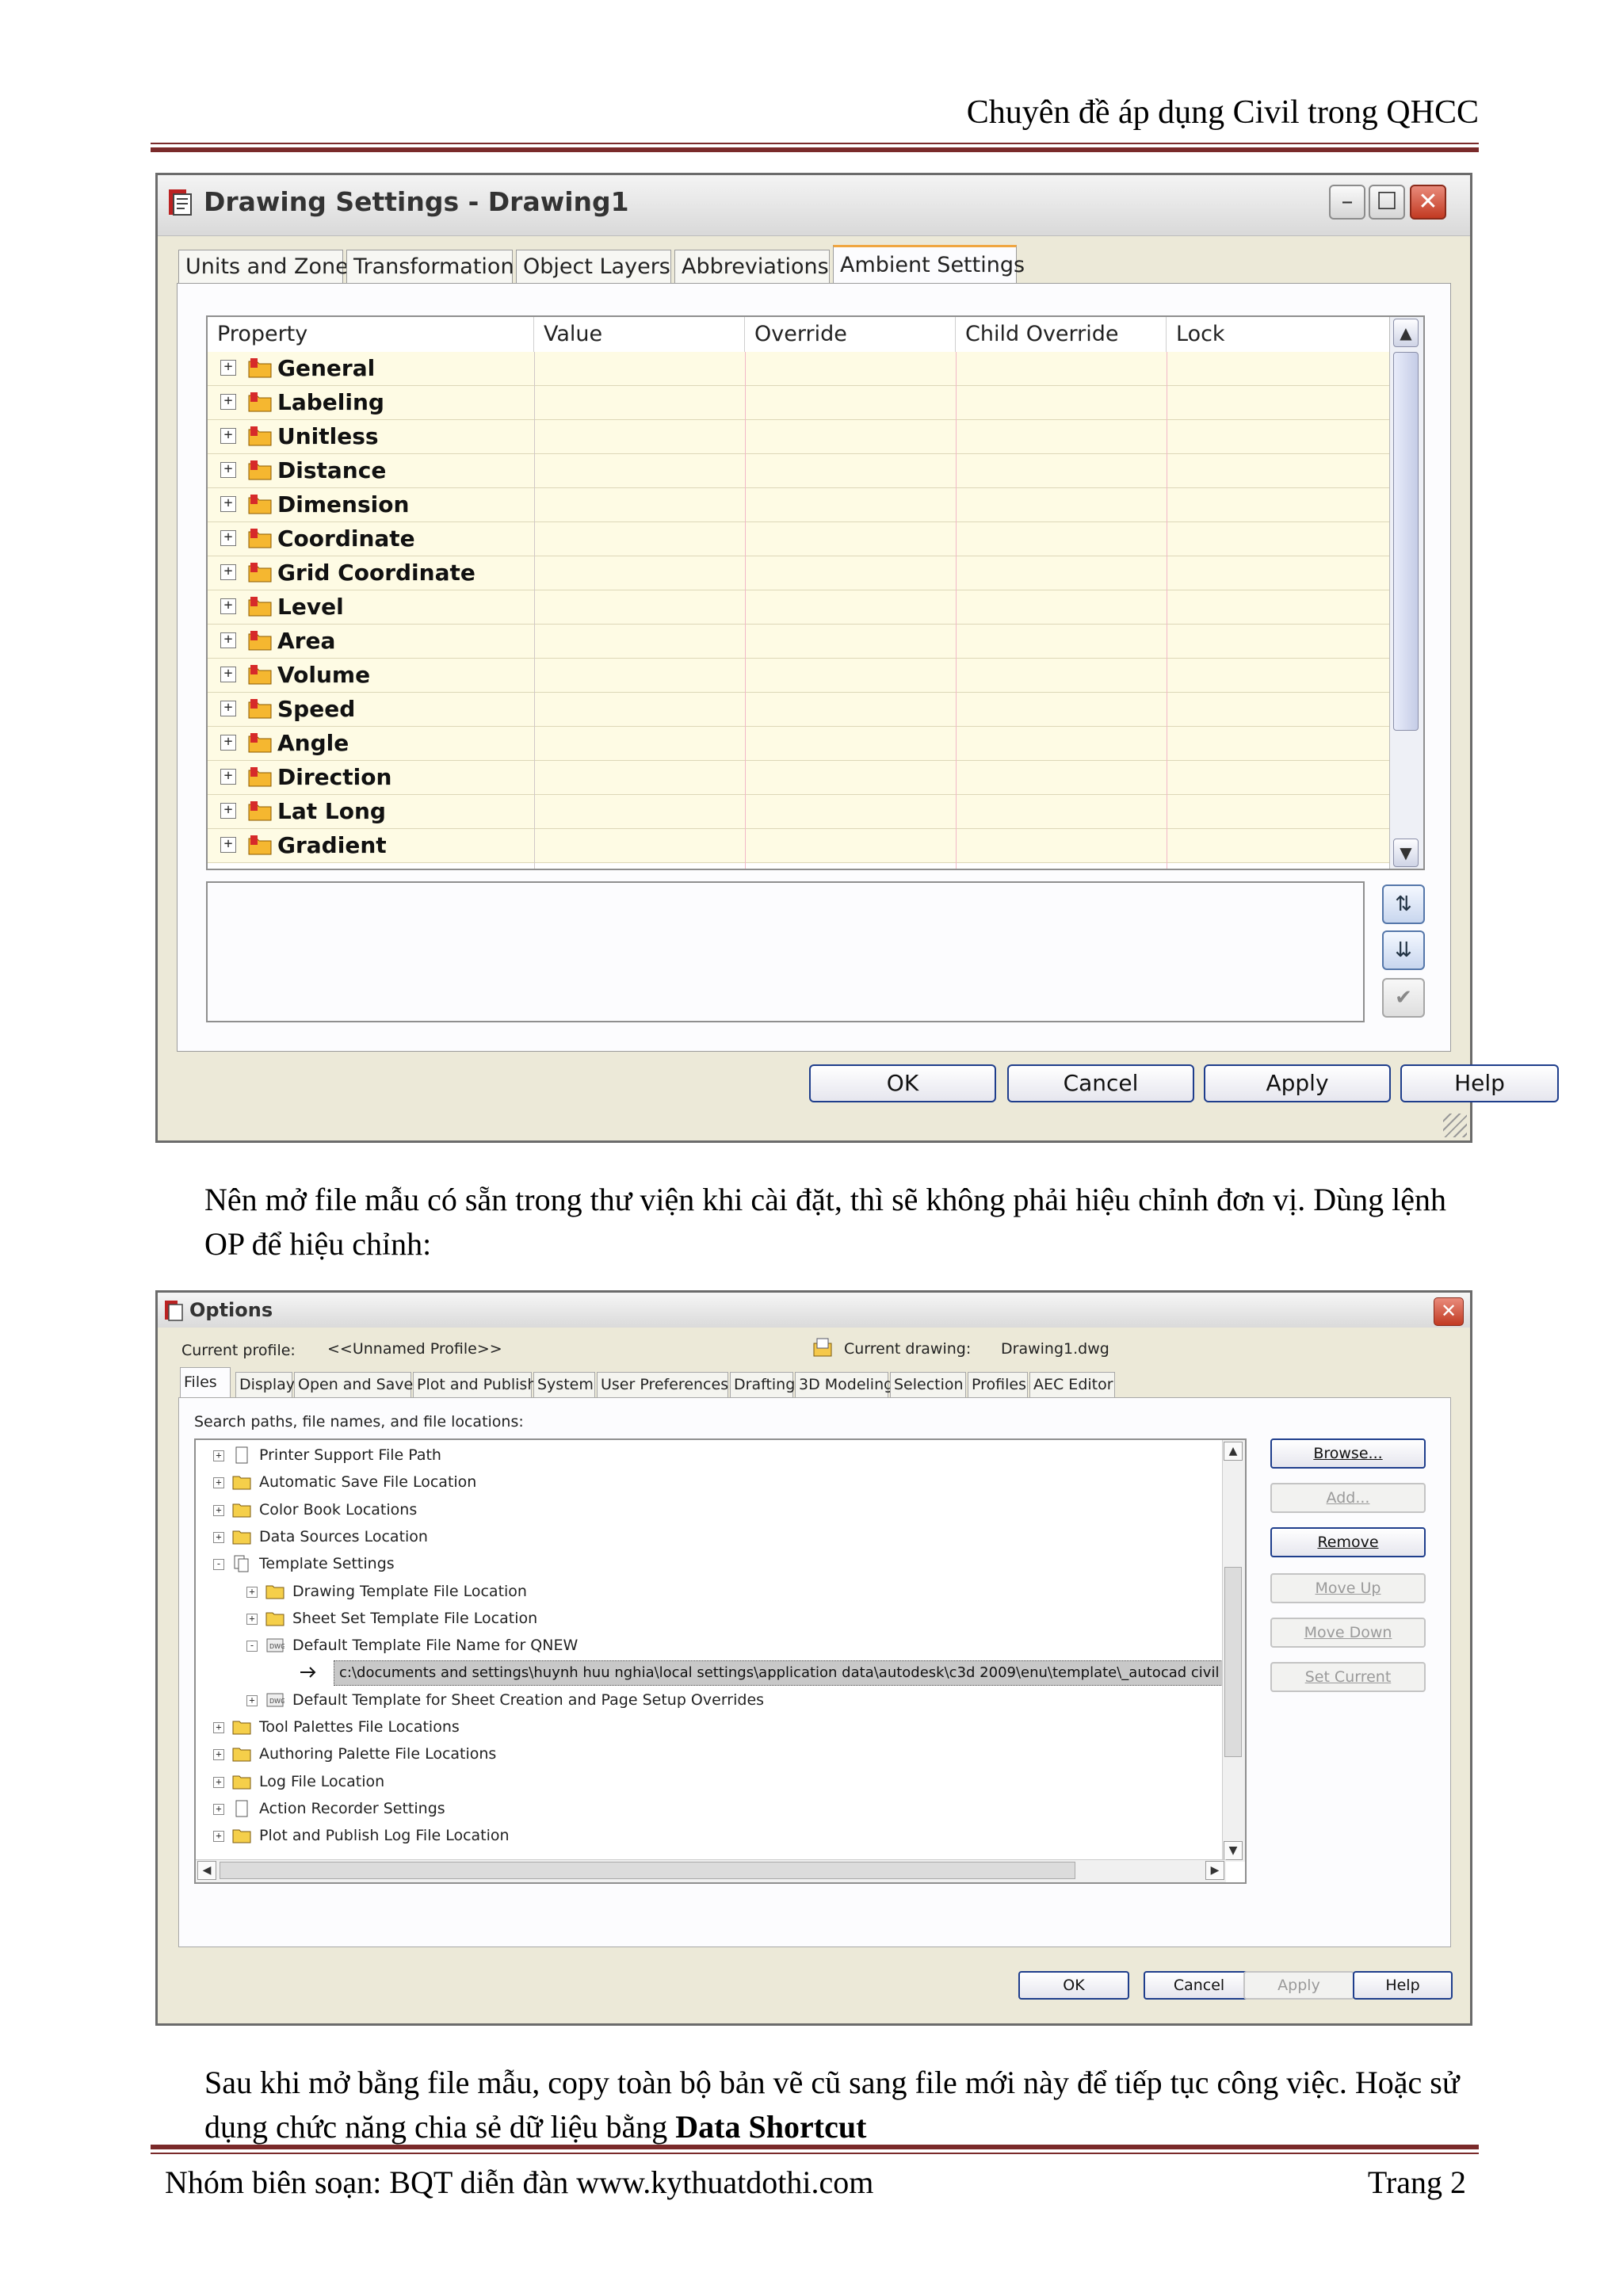 Image resolution: width=1623 pixels, height=2296 pixels. I want to click on property-row: + Distance, so click(799, 471).